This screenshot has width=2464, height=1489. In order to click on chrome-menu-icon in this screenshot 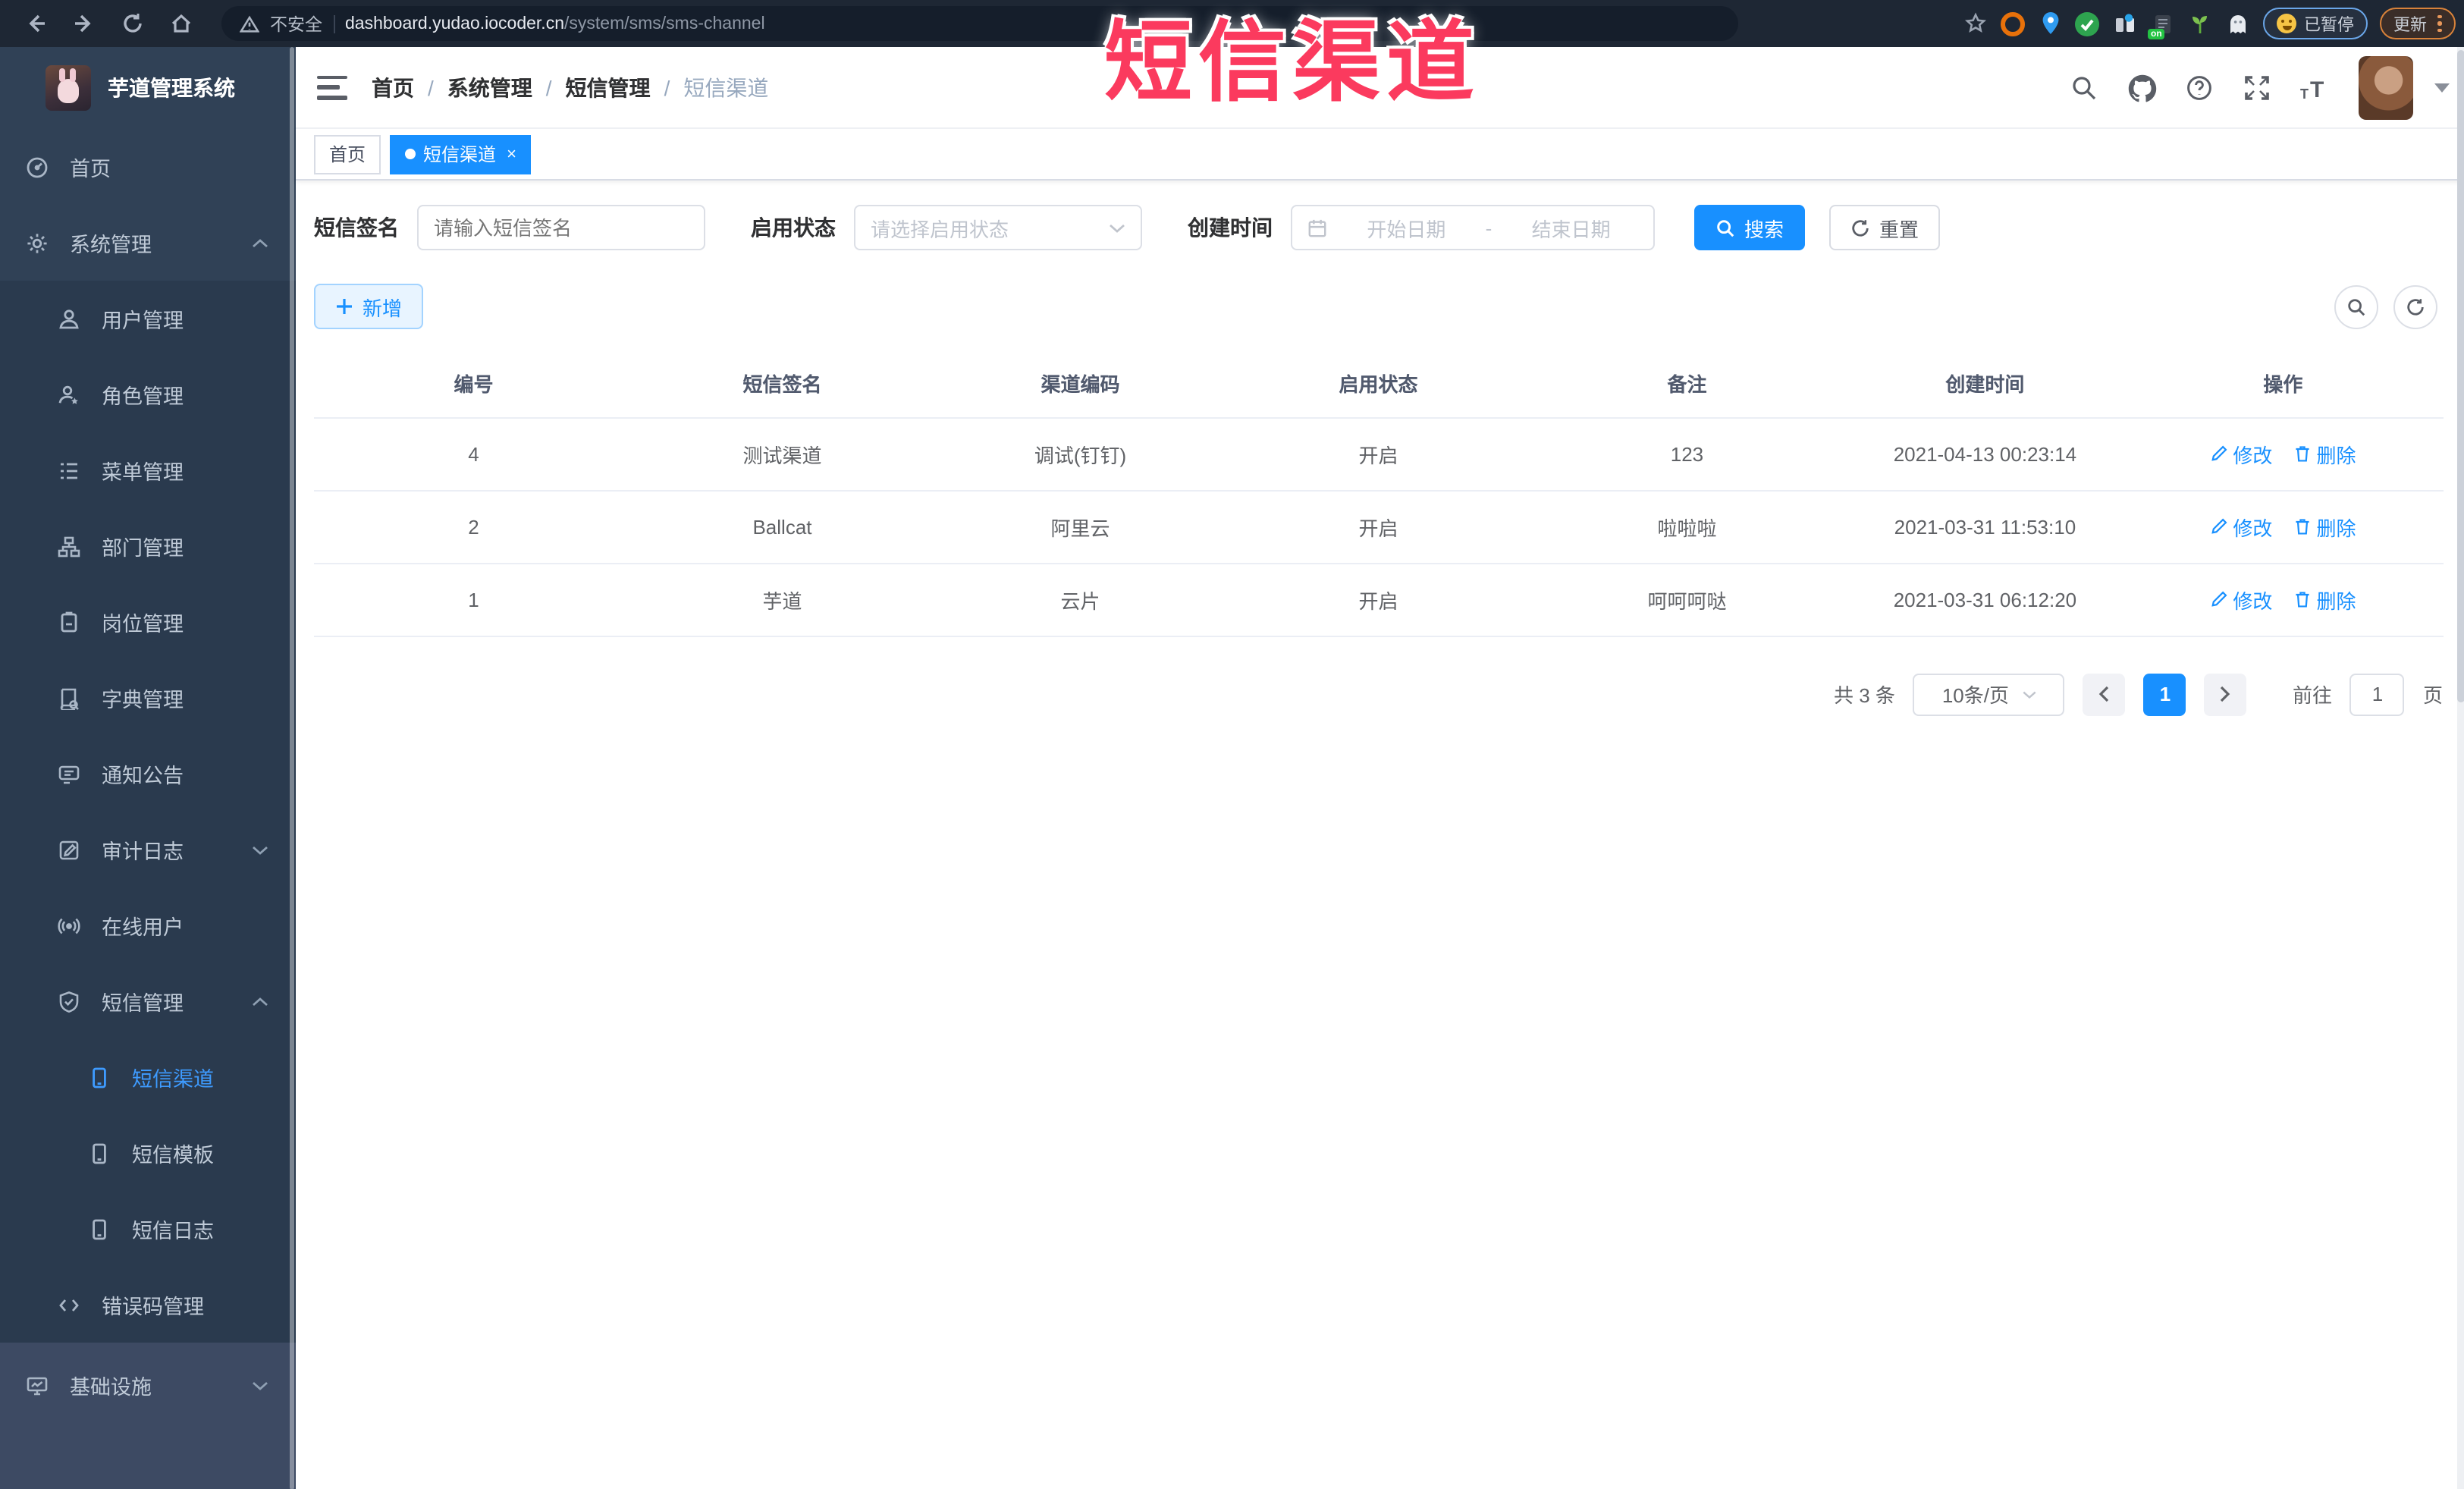, I will do `click(2439, 23)`.